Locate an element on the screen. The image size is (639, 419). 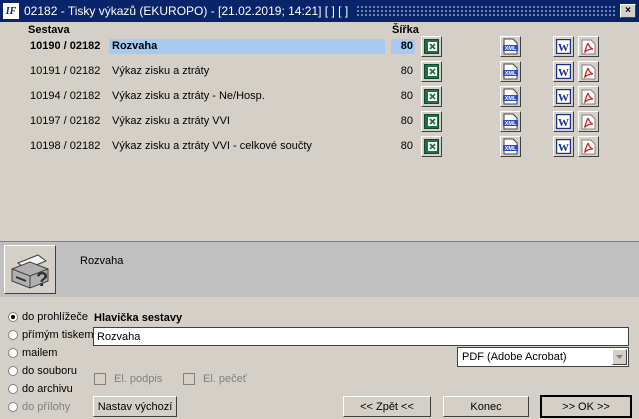
description-panel: ? Rozvaha is located at coordinates (319, 269).